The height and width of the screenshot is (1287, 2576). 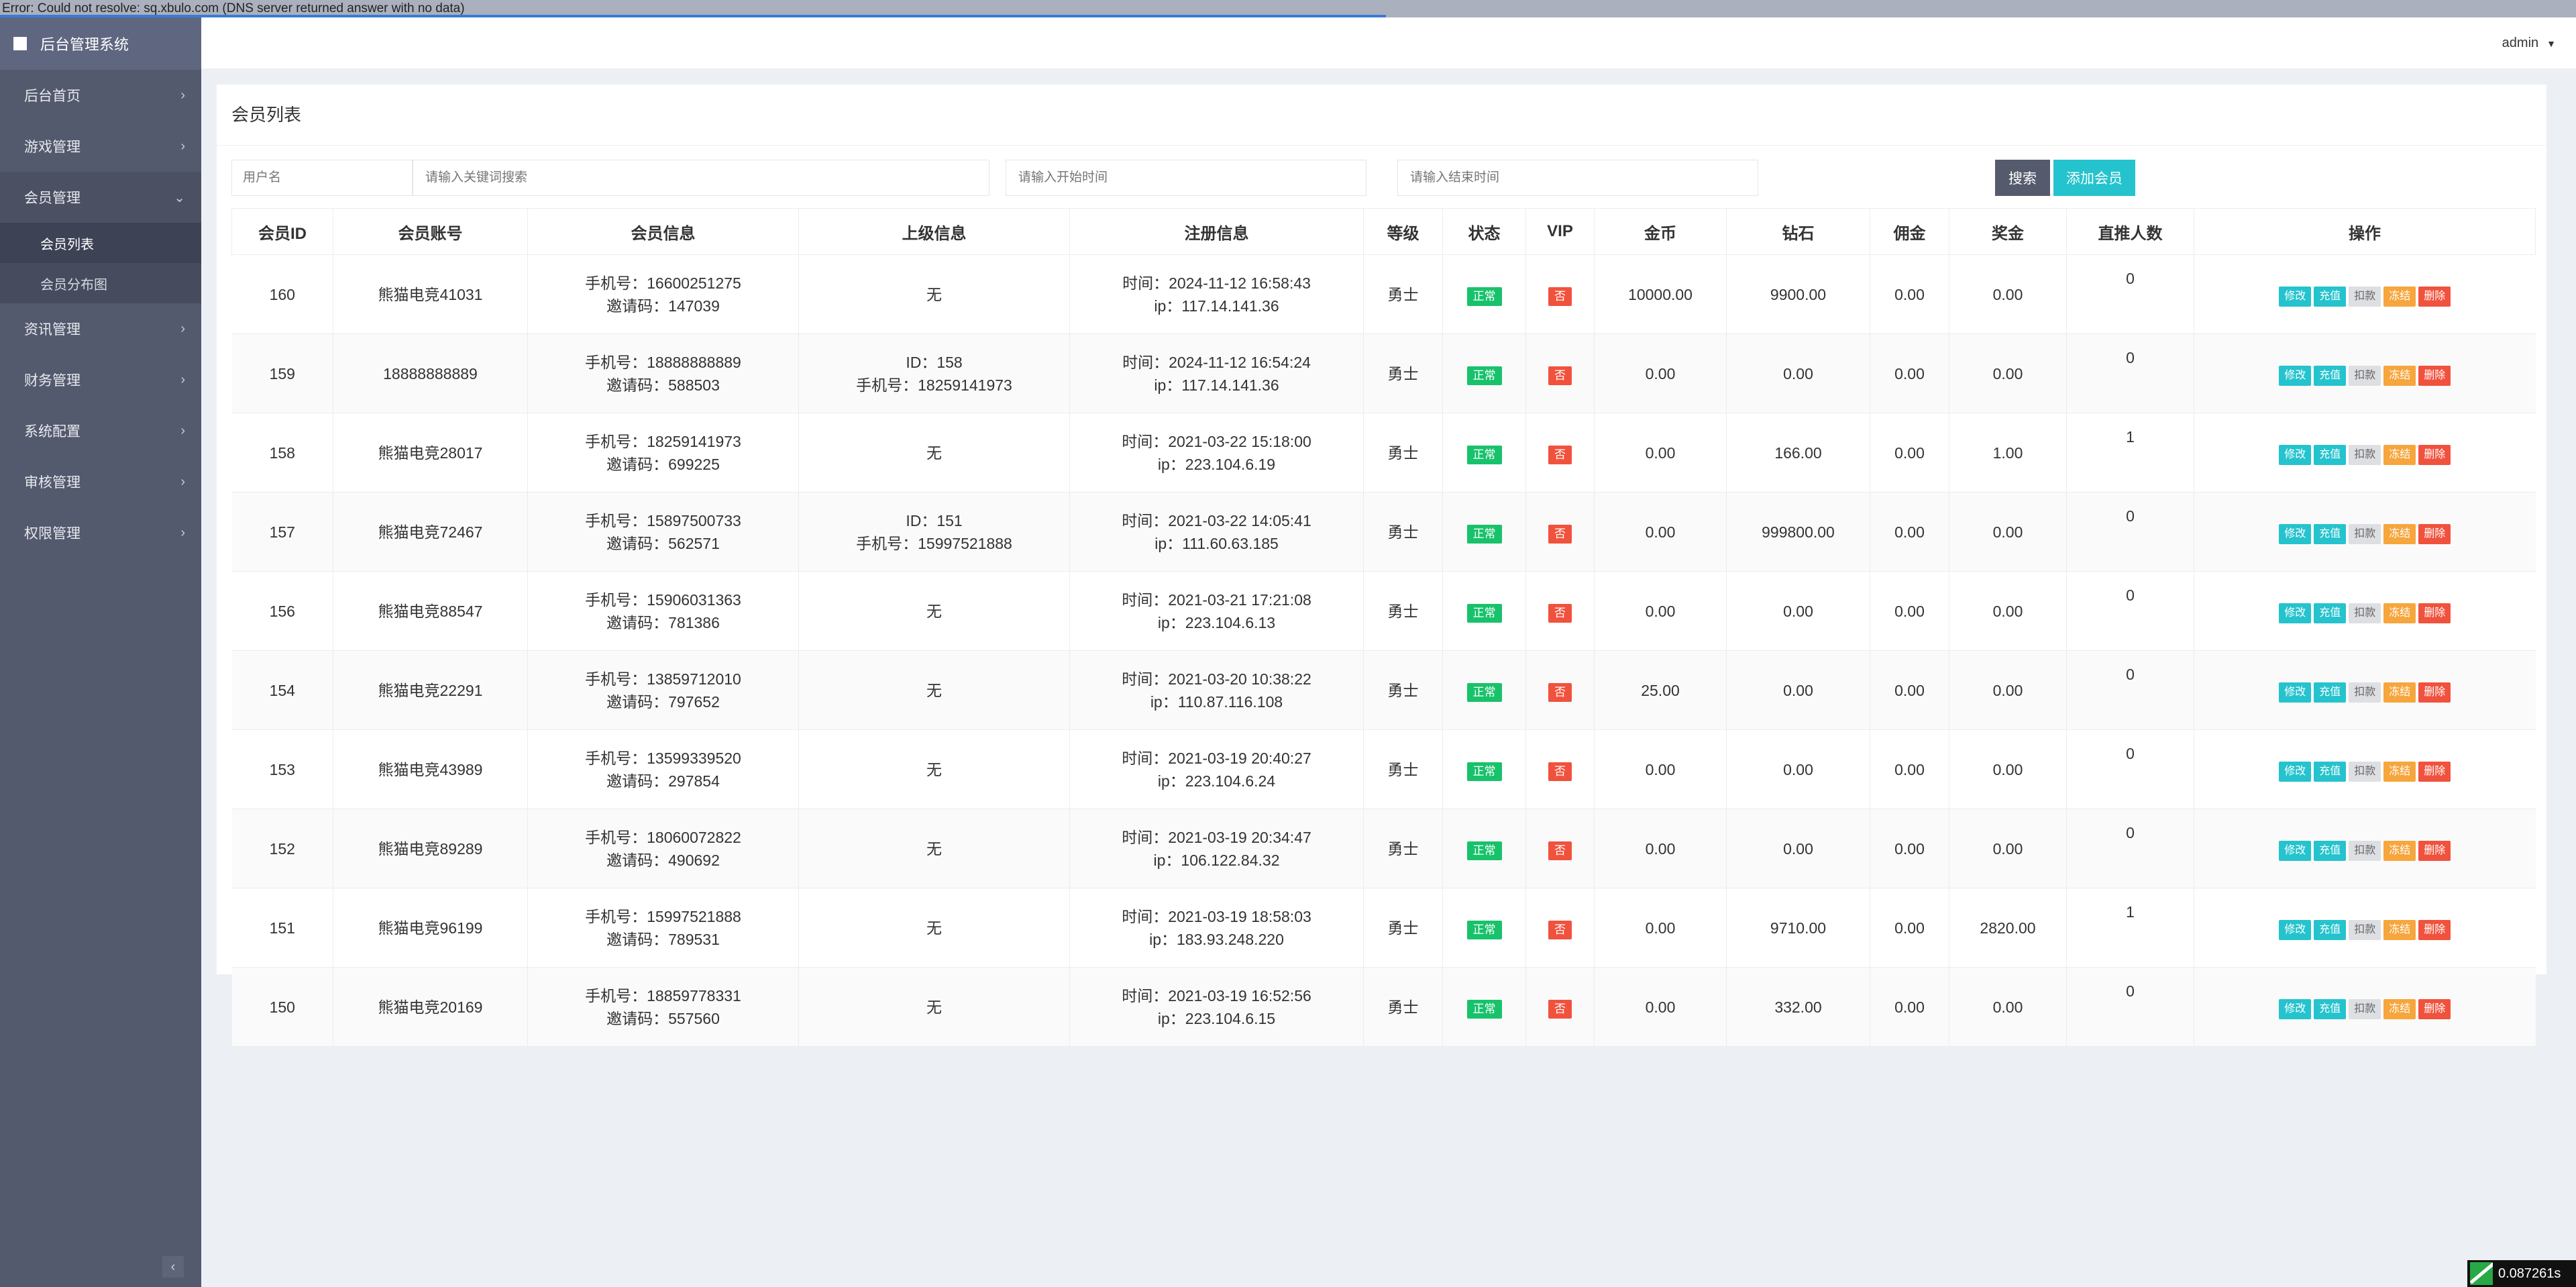 What do you see at coordinates (100, 95) in the screenshot?
I see `sidebar-item-0: 后台首页 ›` at bounding box center [100, 95].